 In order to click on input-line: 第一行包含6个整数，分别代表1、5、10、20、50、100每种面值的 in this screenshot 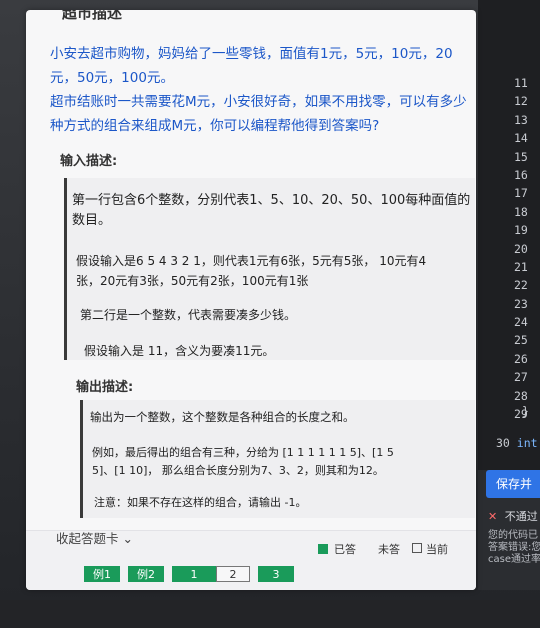, I will do `click(271, 200)`.